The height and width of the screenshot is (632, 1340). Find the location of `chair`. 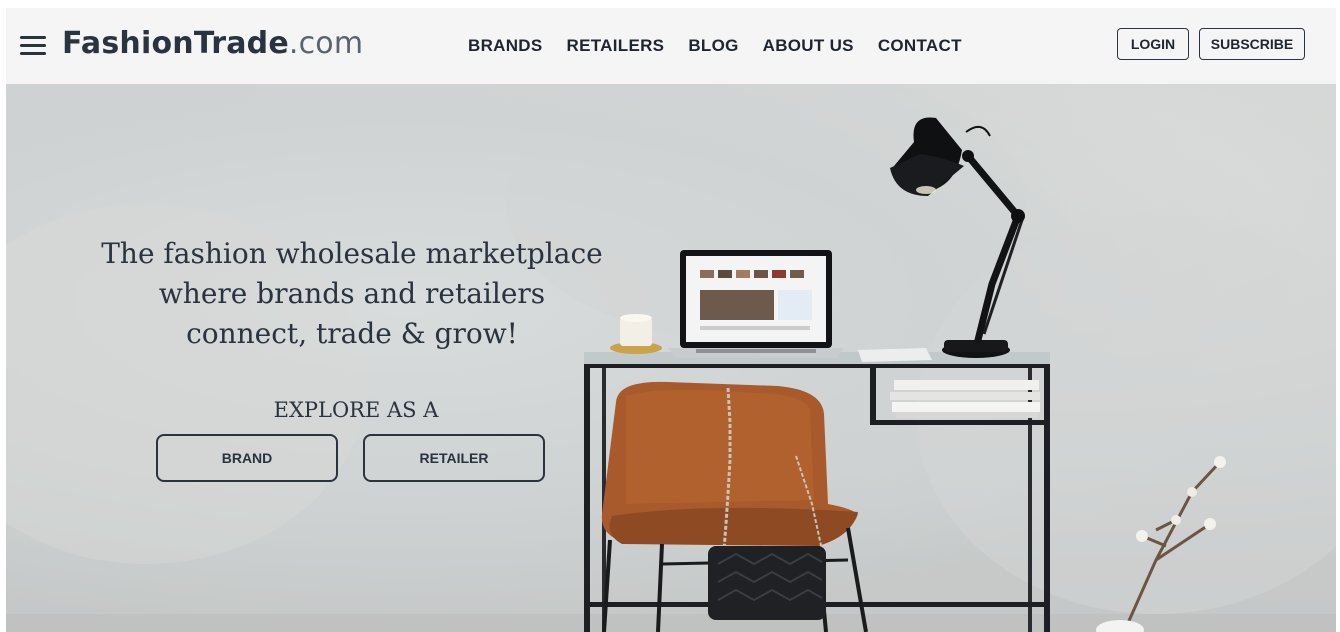

chair is located at coordinates (734, 506).